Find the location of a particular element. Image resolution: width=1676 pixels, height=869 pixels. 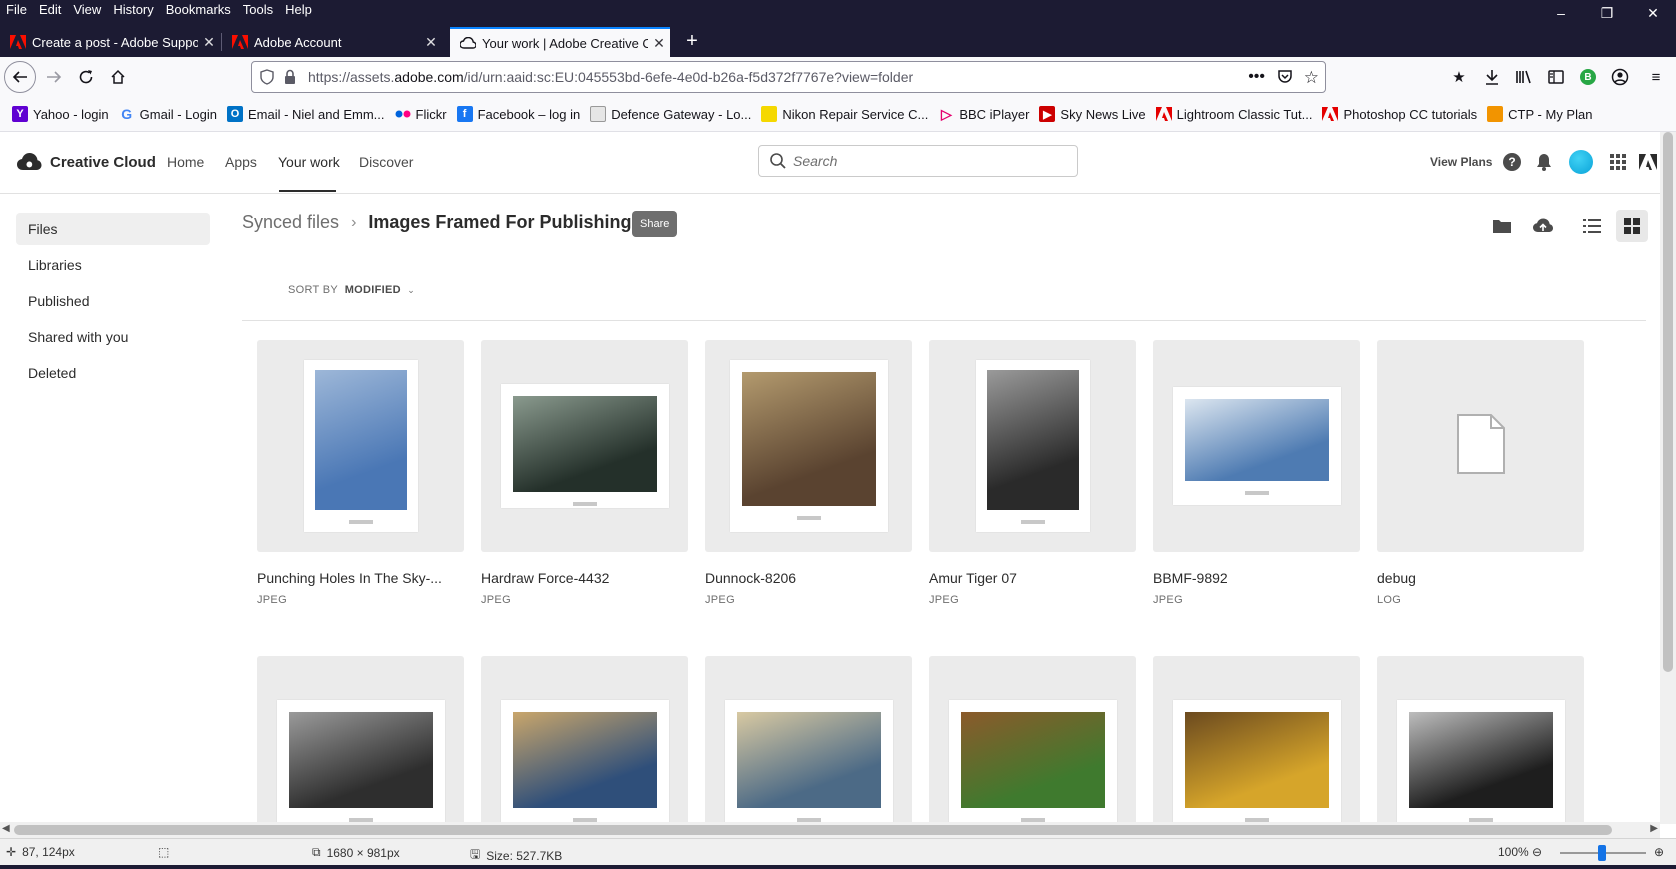

file-card: Punching Holes In The Sky-... JPEG is located at coordinates (360, 473).